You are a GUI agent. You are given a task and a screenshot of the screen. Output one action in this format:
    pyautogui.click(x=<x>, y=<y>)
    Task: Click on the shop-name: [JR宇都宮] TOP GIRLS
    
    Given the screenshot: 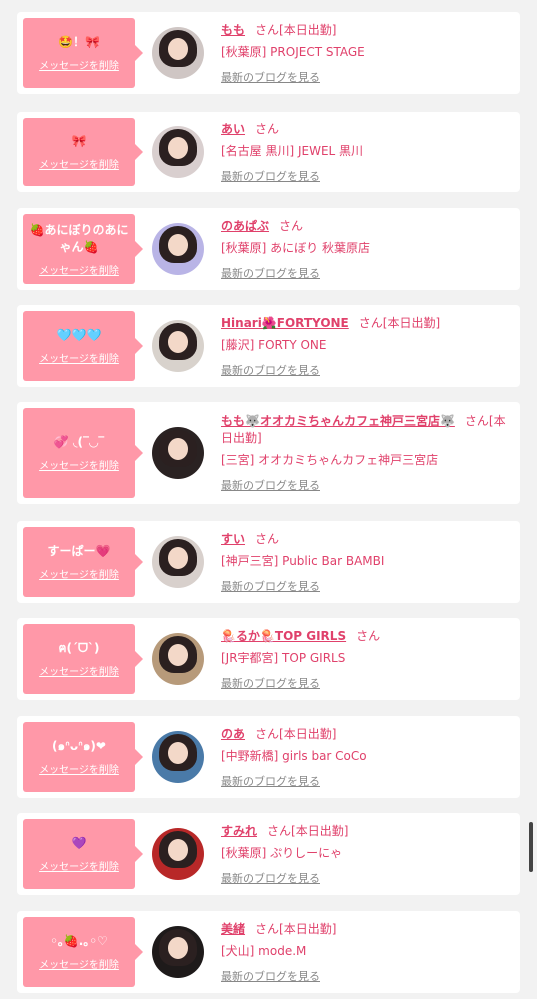 What is the action you would take?
    pyautogui.click(x=283, y=657)
    